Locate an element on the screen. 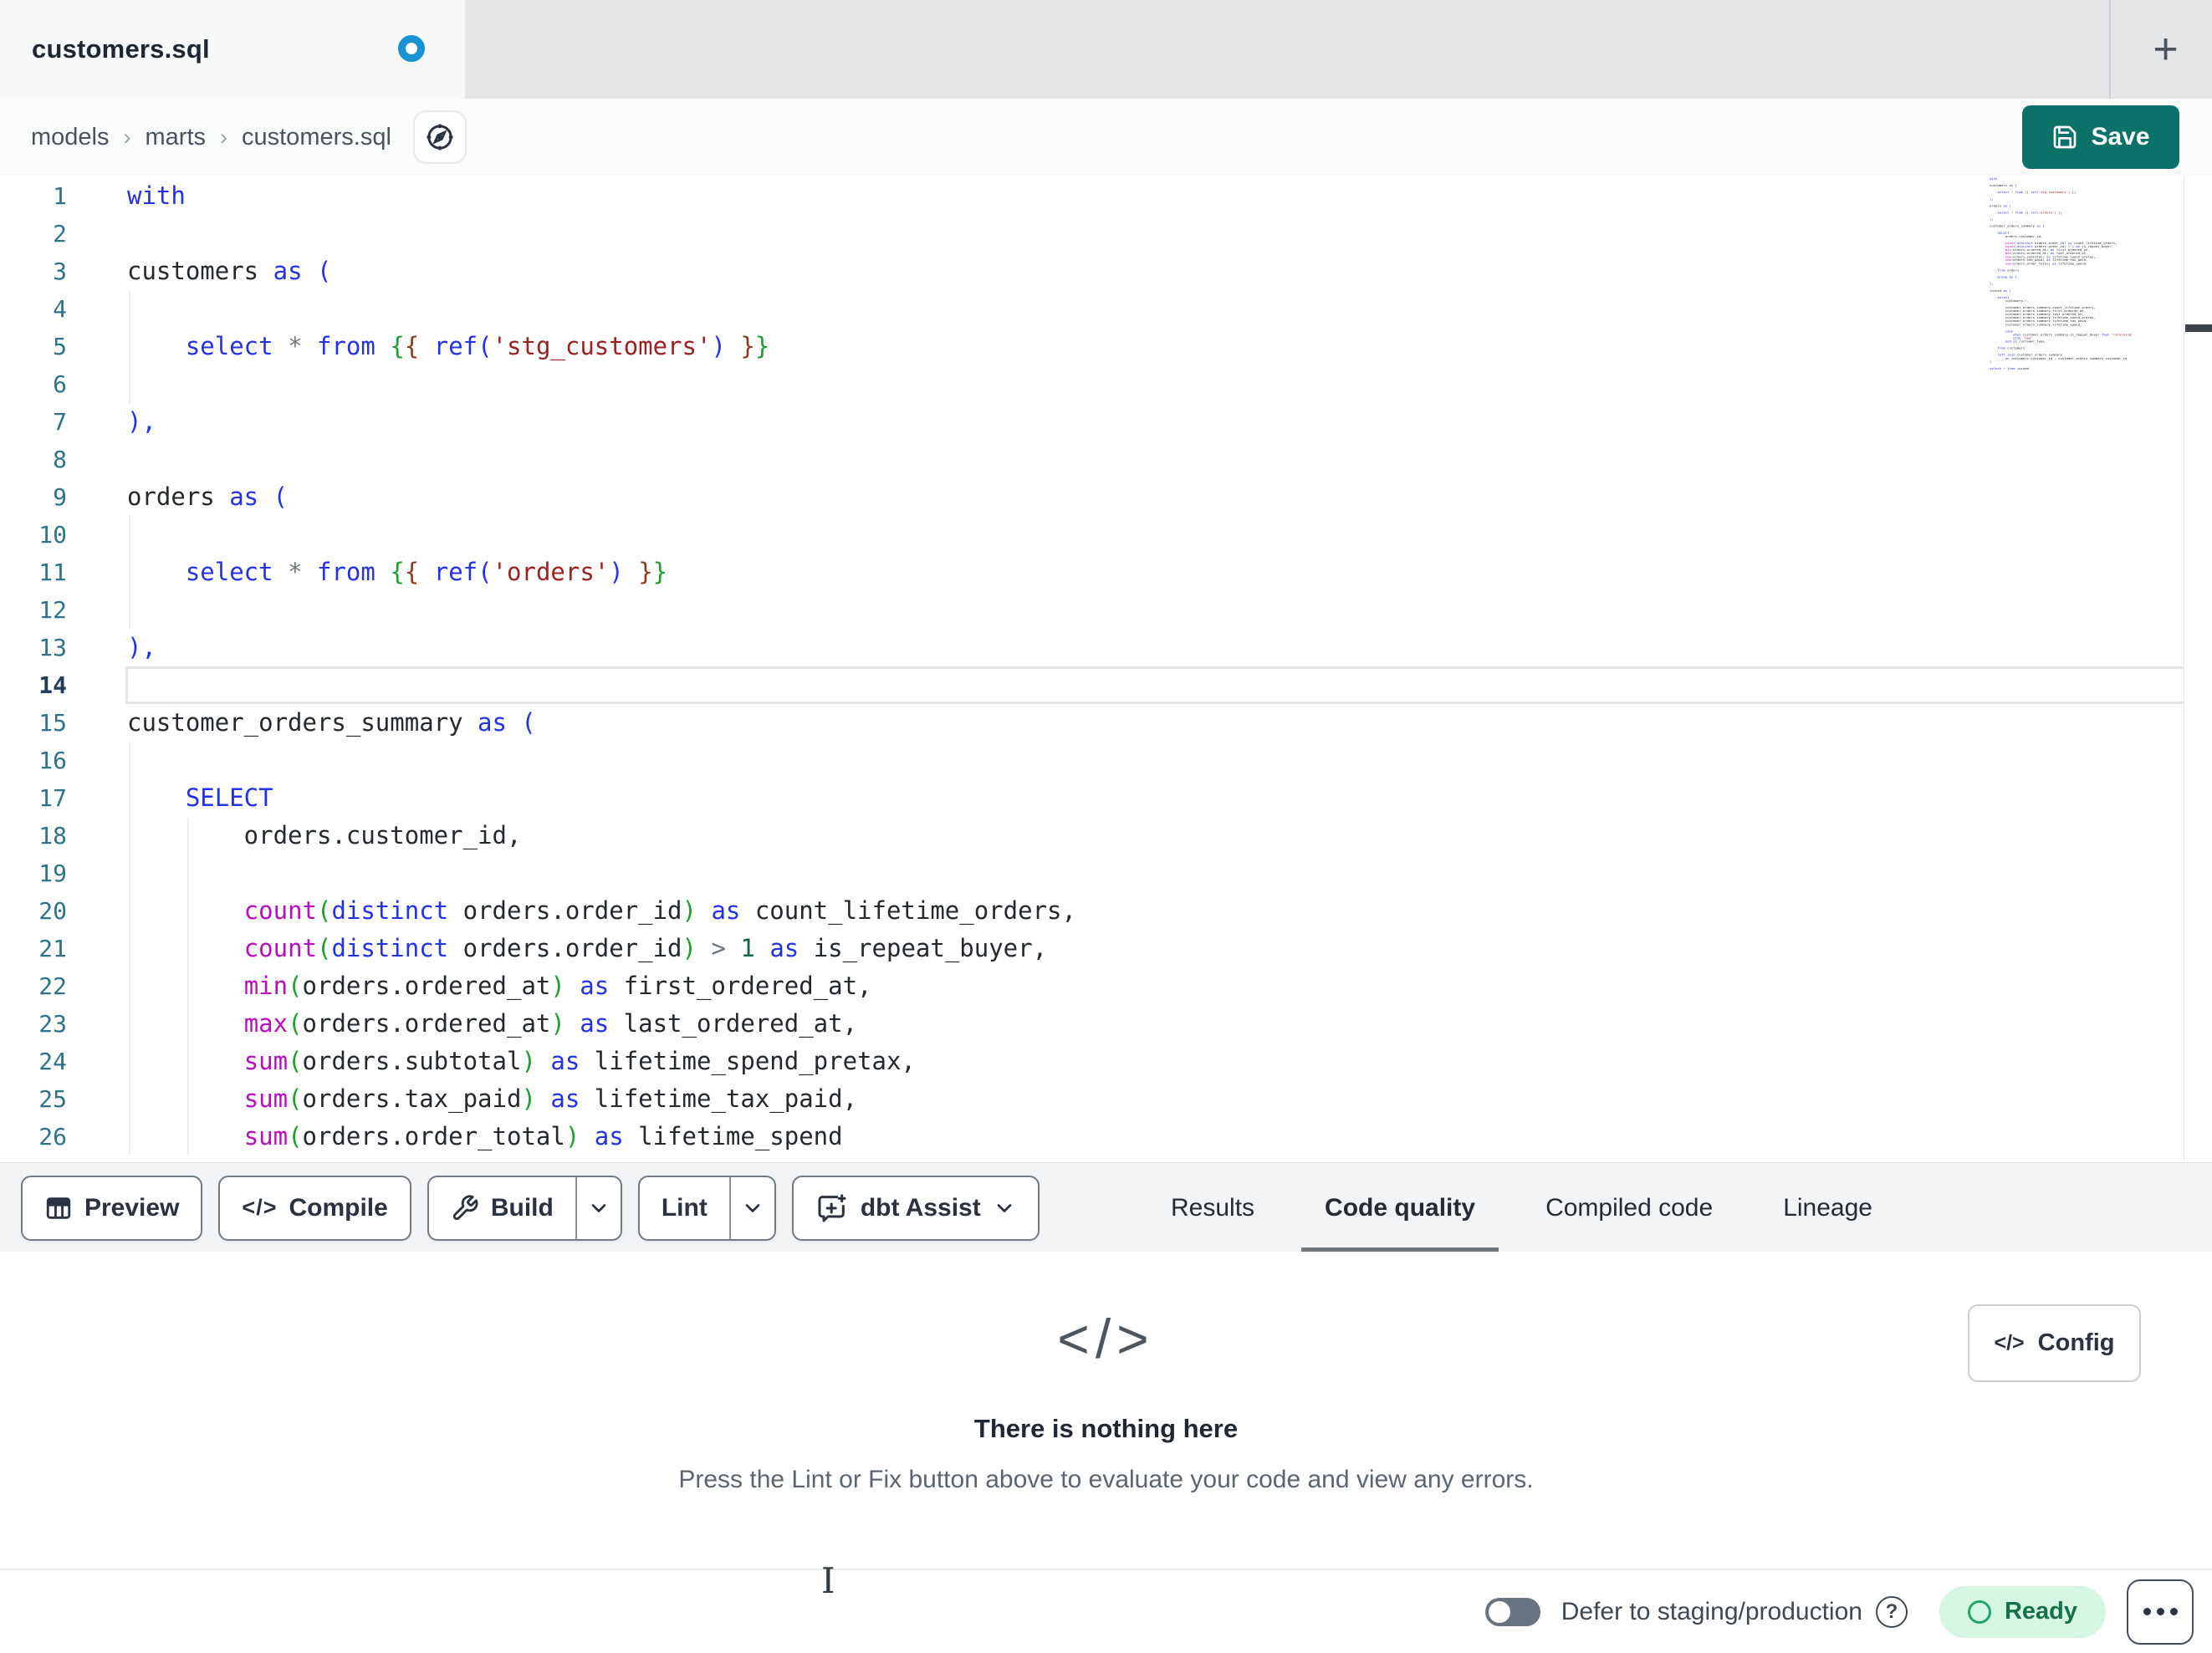 The width and height of the screenshot is (2212, 1653). code-line: 10 is located at coordinates (1106, 535).